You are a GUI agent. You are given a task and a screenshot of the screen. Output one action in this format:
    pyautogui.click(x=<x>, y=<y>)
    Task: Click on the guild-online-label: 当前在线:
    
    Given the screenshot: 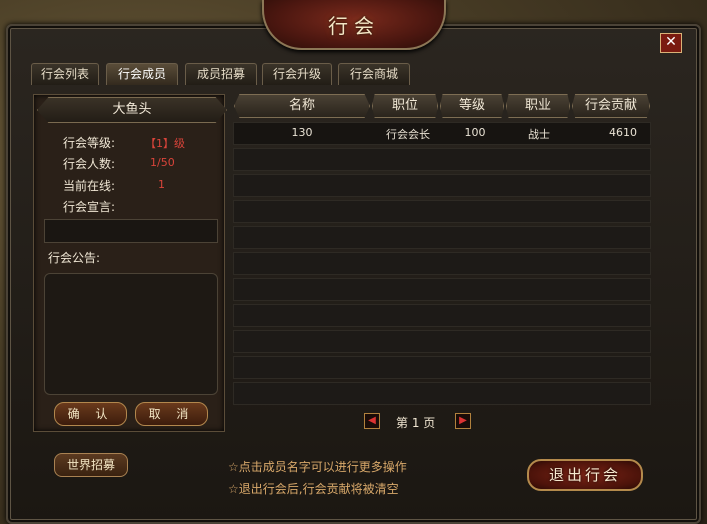 What is the action you would take?
    pyautogui.click(x=89, y=186)
    